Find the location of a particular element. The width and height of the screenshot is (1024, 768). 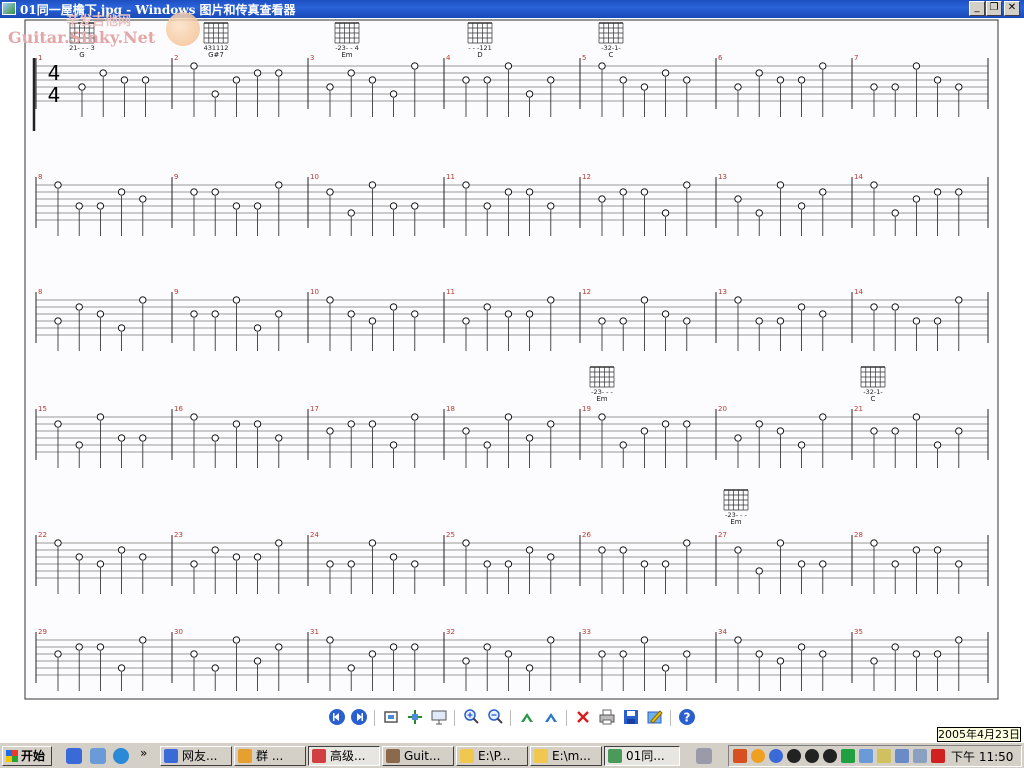

measure-number: 35 is located at coordinates (858, 632).